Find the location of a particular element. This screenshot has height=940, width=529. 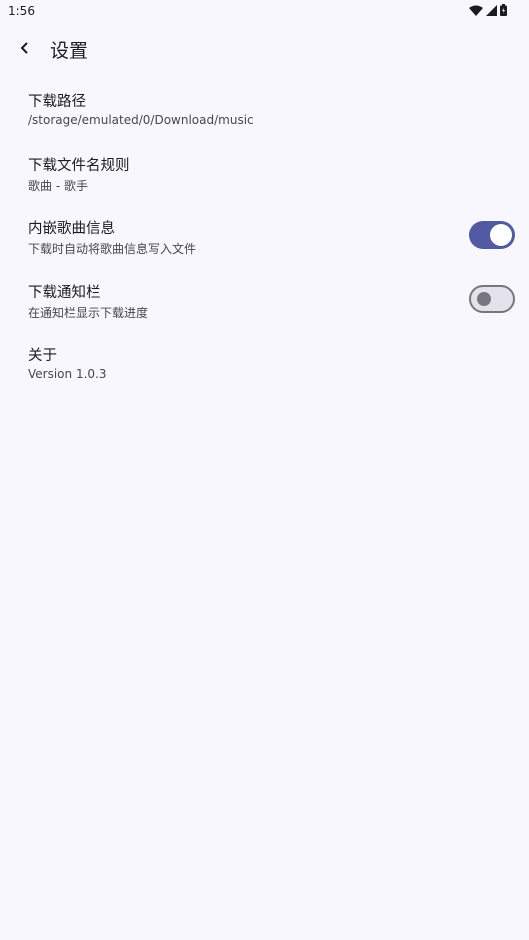

page-title: 设置 is located at coordinates (69, 51).